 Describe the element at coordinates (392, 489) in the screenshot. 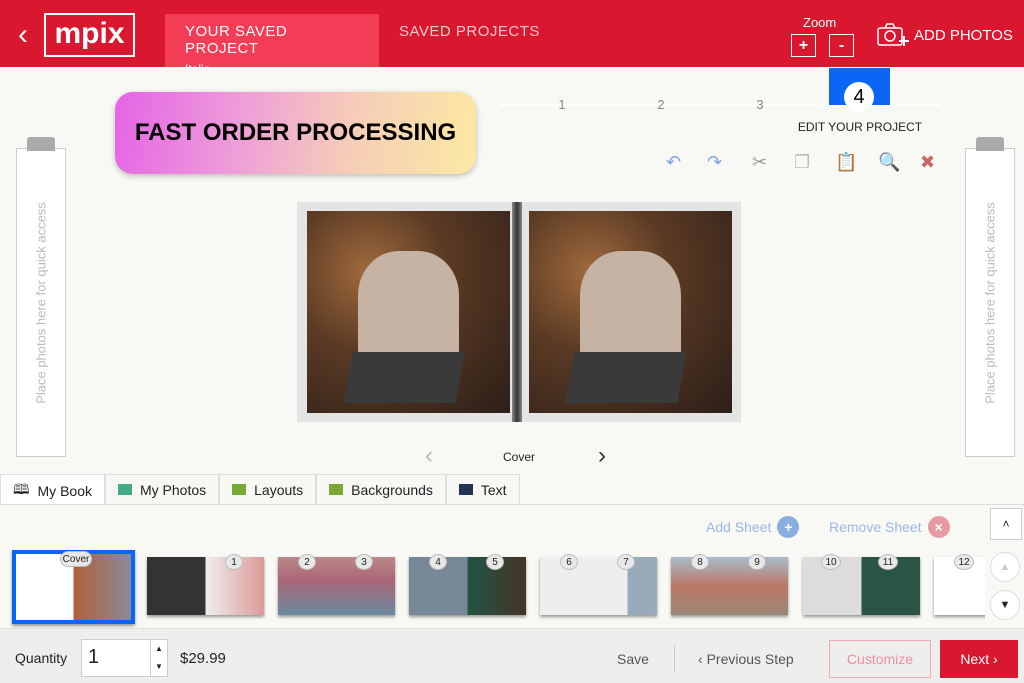

I see `tab-label: Backgrounds` at that location.